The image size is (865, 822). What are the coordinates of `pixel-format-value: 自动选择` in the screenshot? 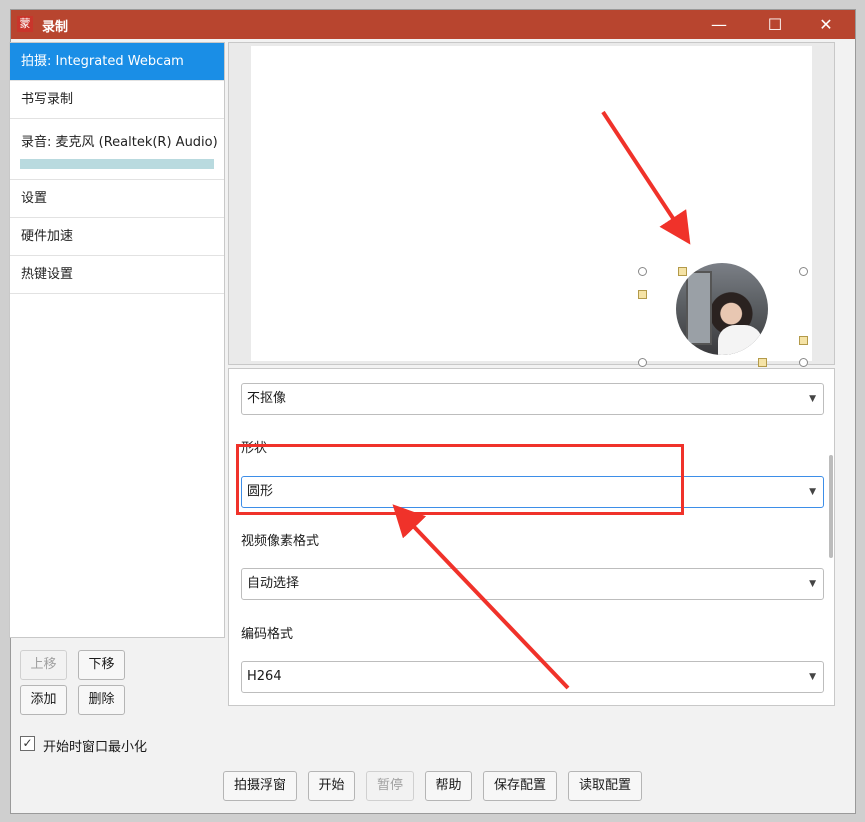 It's located at (273, 583).